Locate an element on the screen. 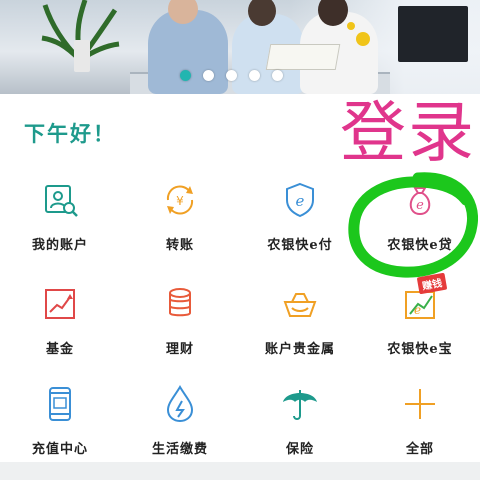 The height and width of the screenshot is (480, 480). menu-item-label: 理财 is located at coordinates (179, 349).